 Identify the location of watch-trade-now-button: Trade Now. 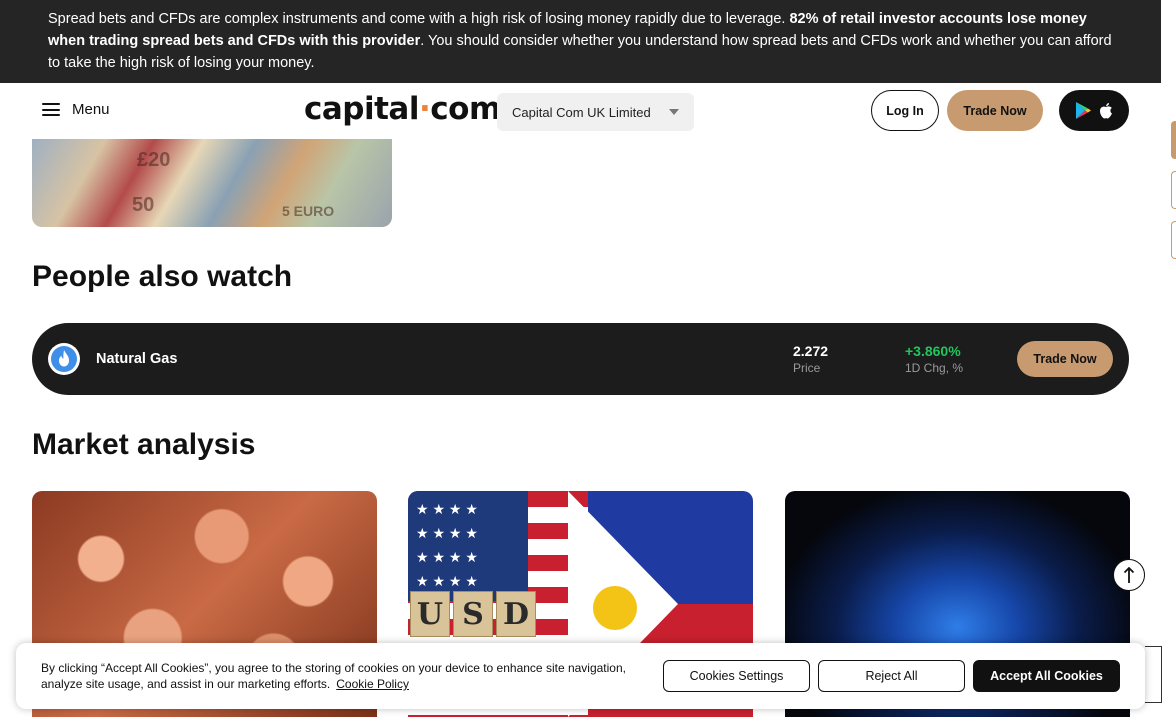
(1065, 359).